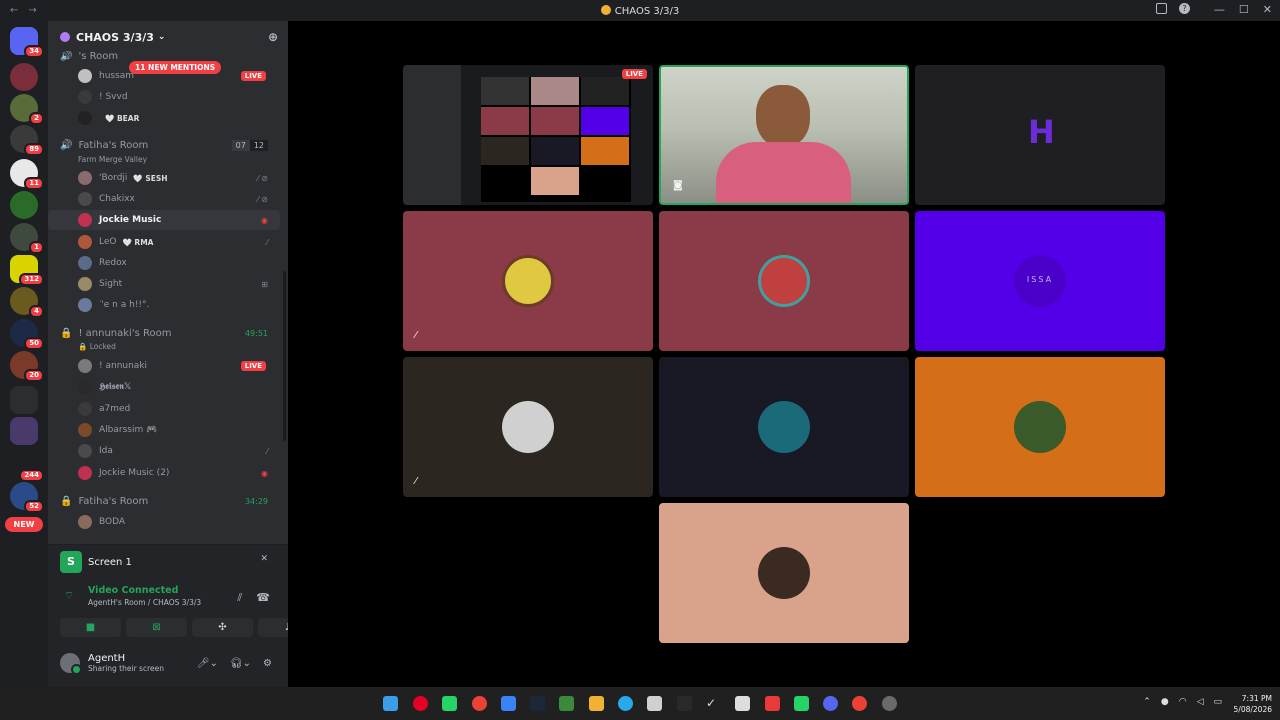 This screenshot has width=1280, height=720. Describe the element at coordinates (90, 627) in the screenshot. I see `camera-button: ■` at that location.